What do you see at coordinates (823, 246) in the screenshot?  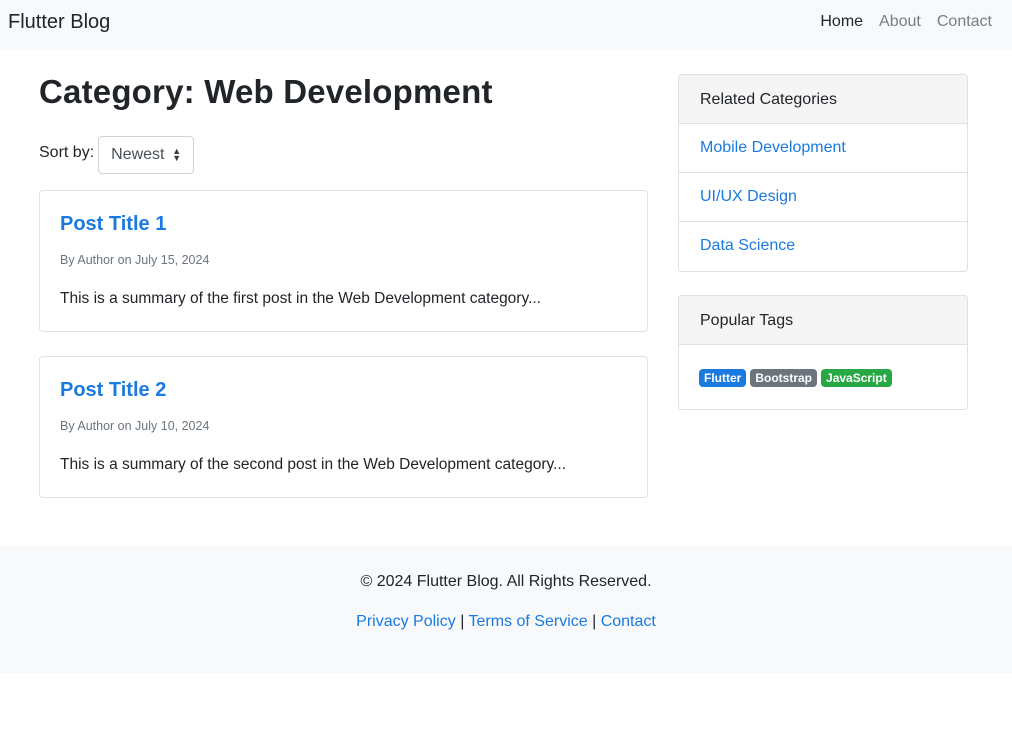 I see `category-item: Data Science` at bounding box center [823, 246].